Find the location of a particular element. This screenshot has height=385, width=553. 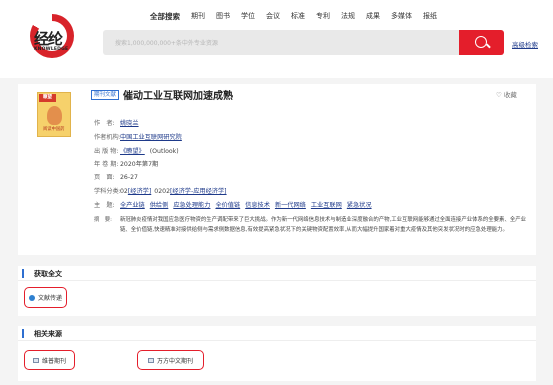

search-placeholder: 搜索1,000,000,000+条中外专业资源 is located at coordinates (166, 43).